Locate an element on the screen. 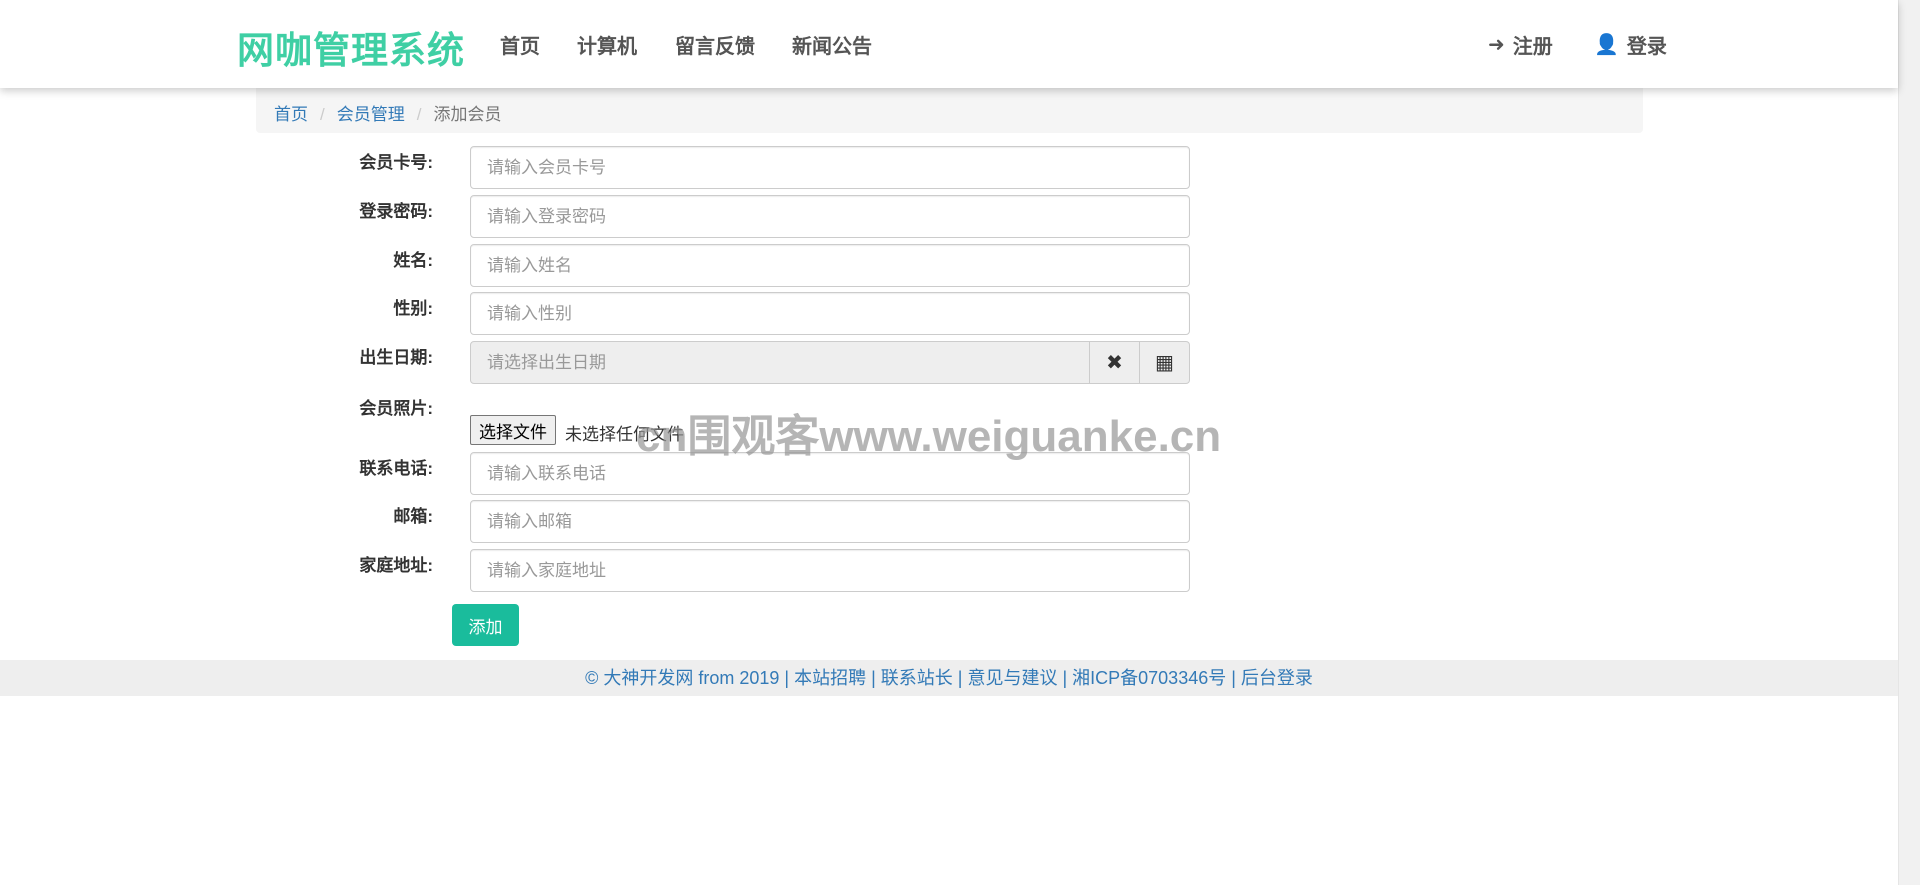 This screenshot has height=885, width=1920. gender-input is located at coordinates (830, 313).